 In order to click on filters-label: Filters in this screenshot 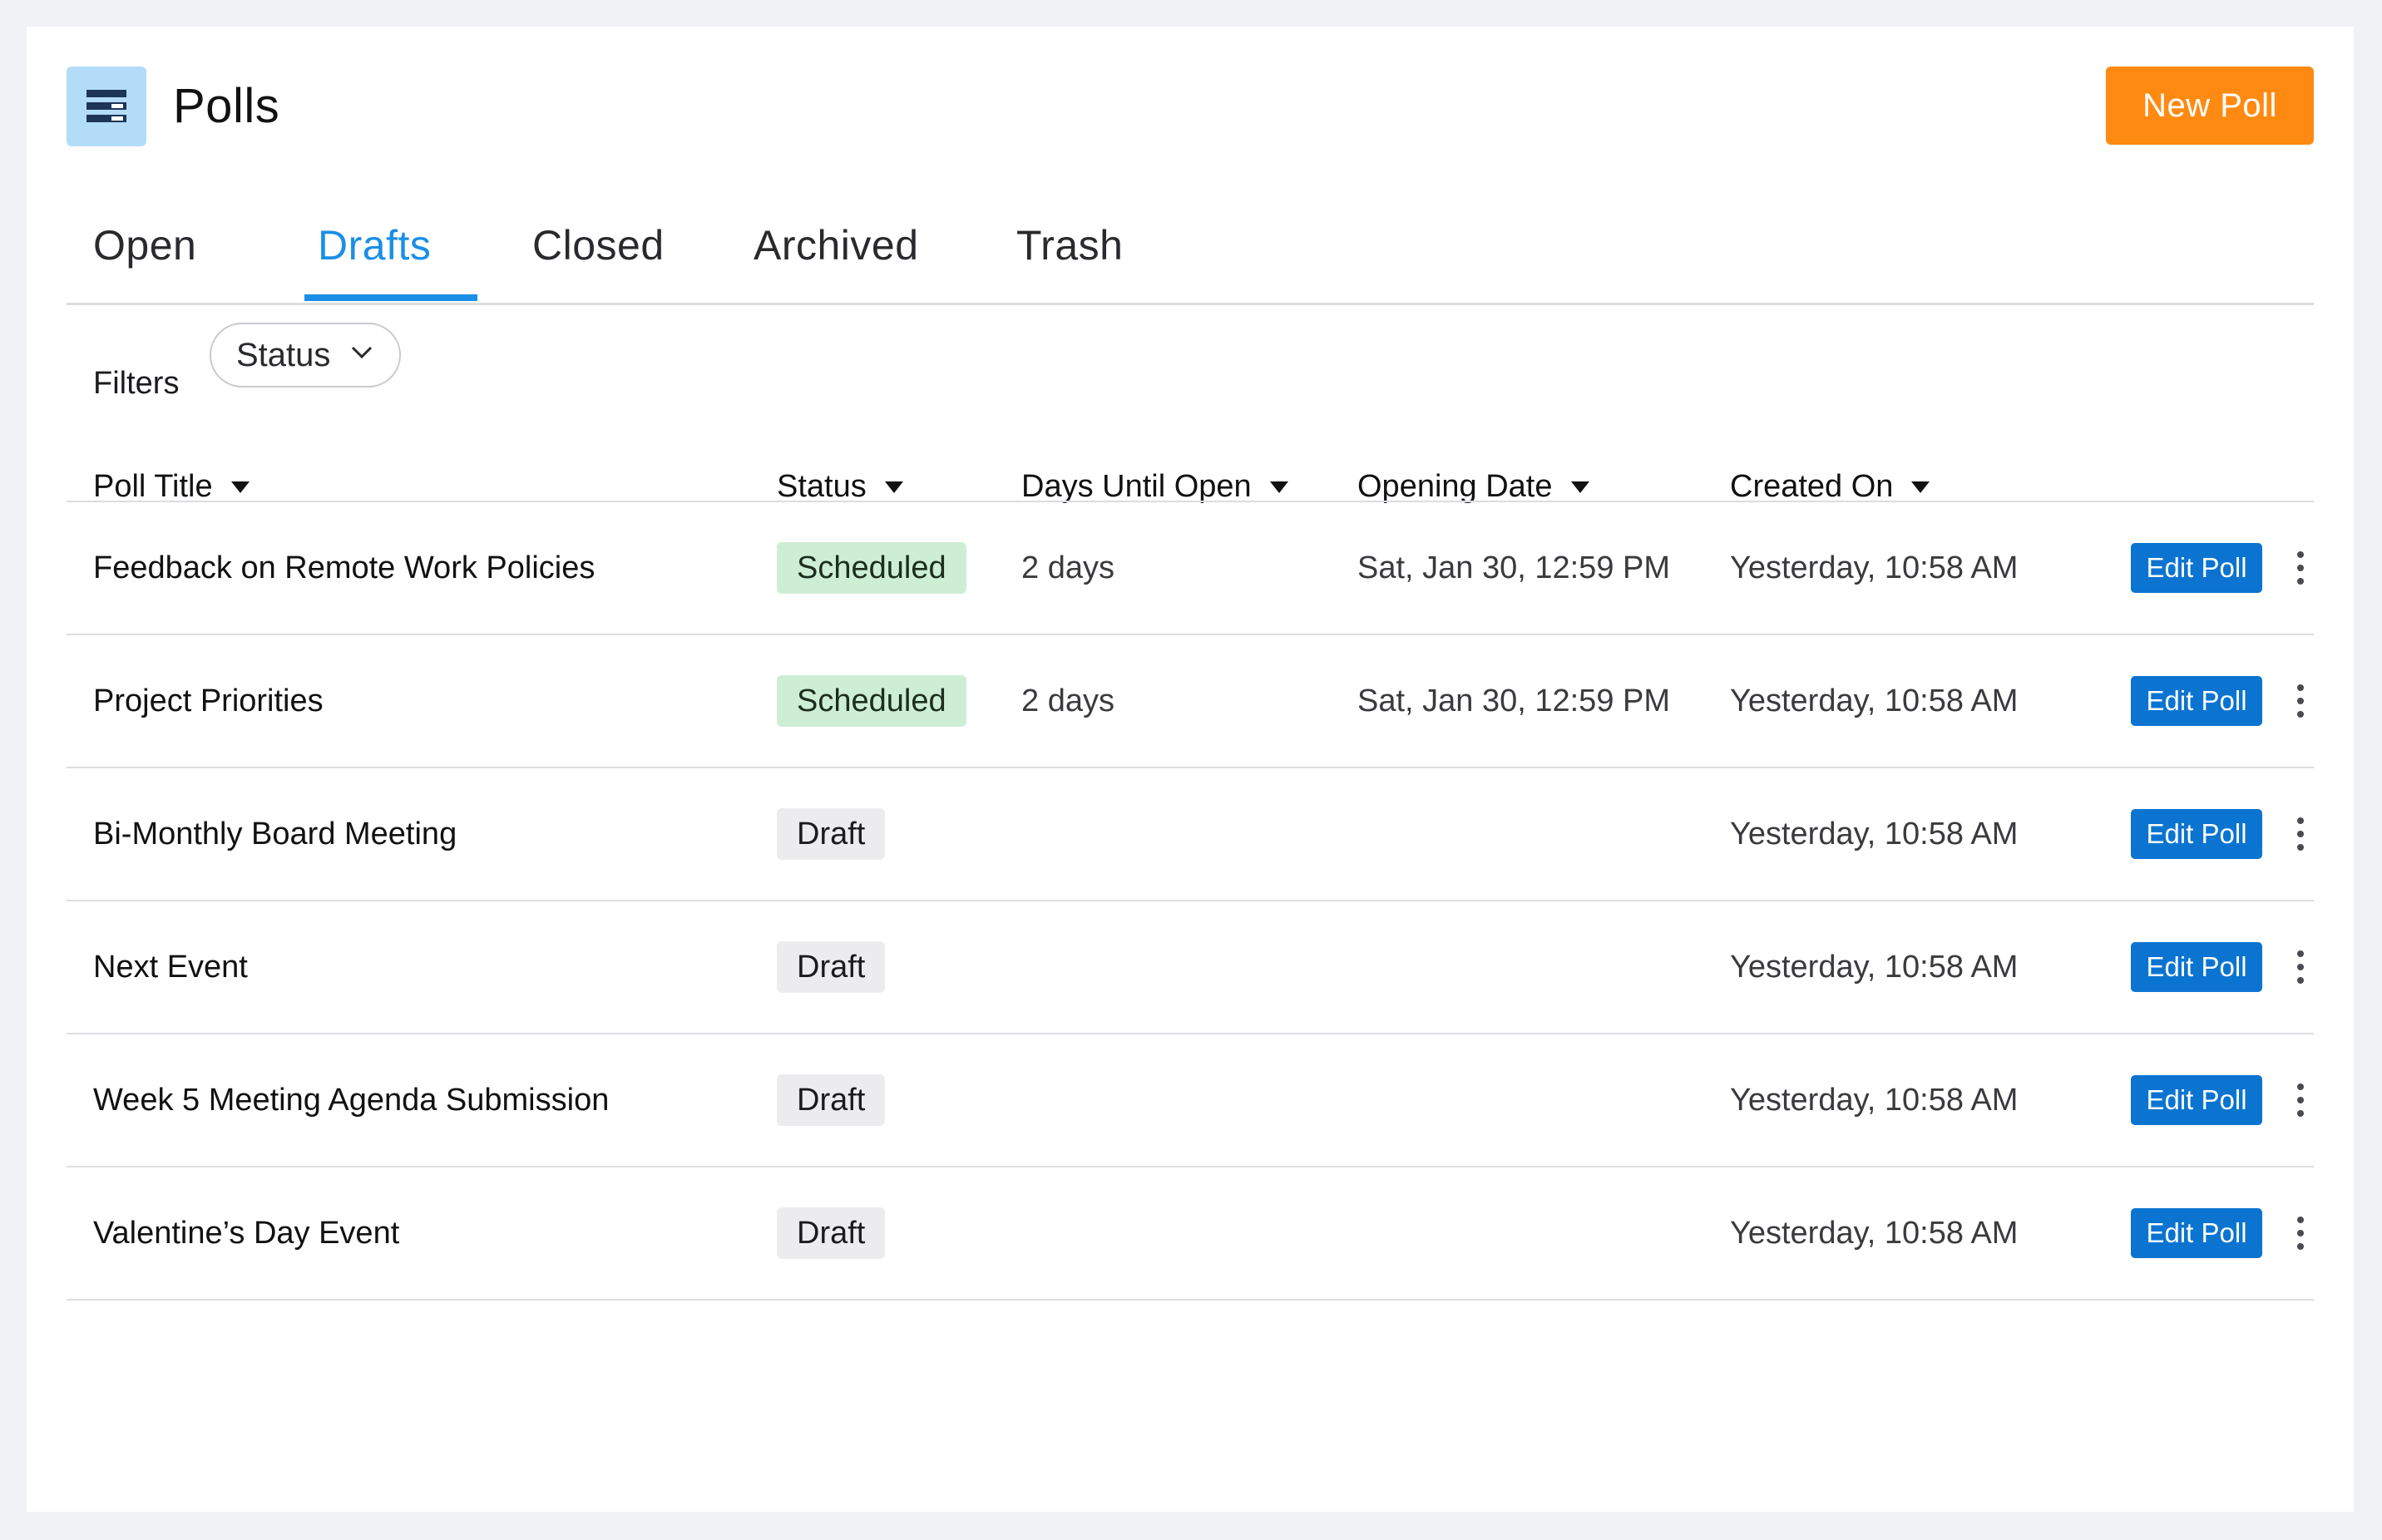, I will do `click(136, 383)`.